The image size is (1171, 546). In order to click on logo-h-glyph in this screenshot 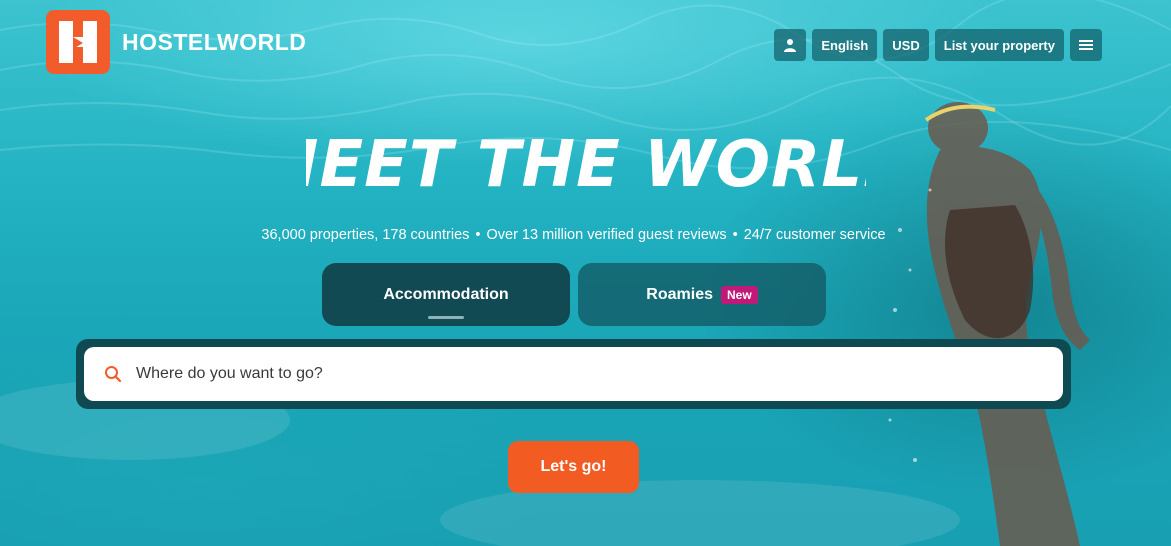, I will do `click(78, 42)`.